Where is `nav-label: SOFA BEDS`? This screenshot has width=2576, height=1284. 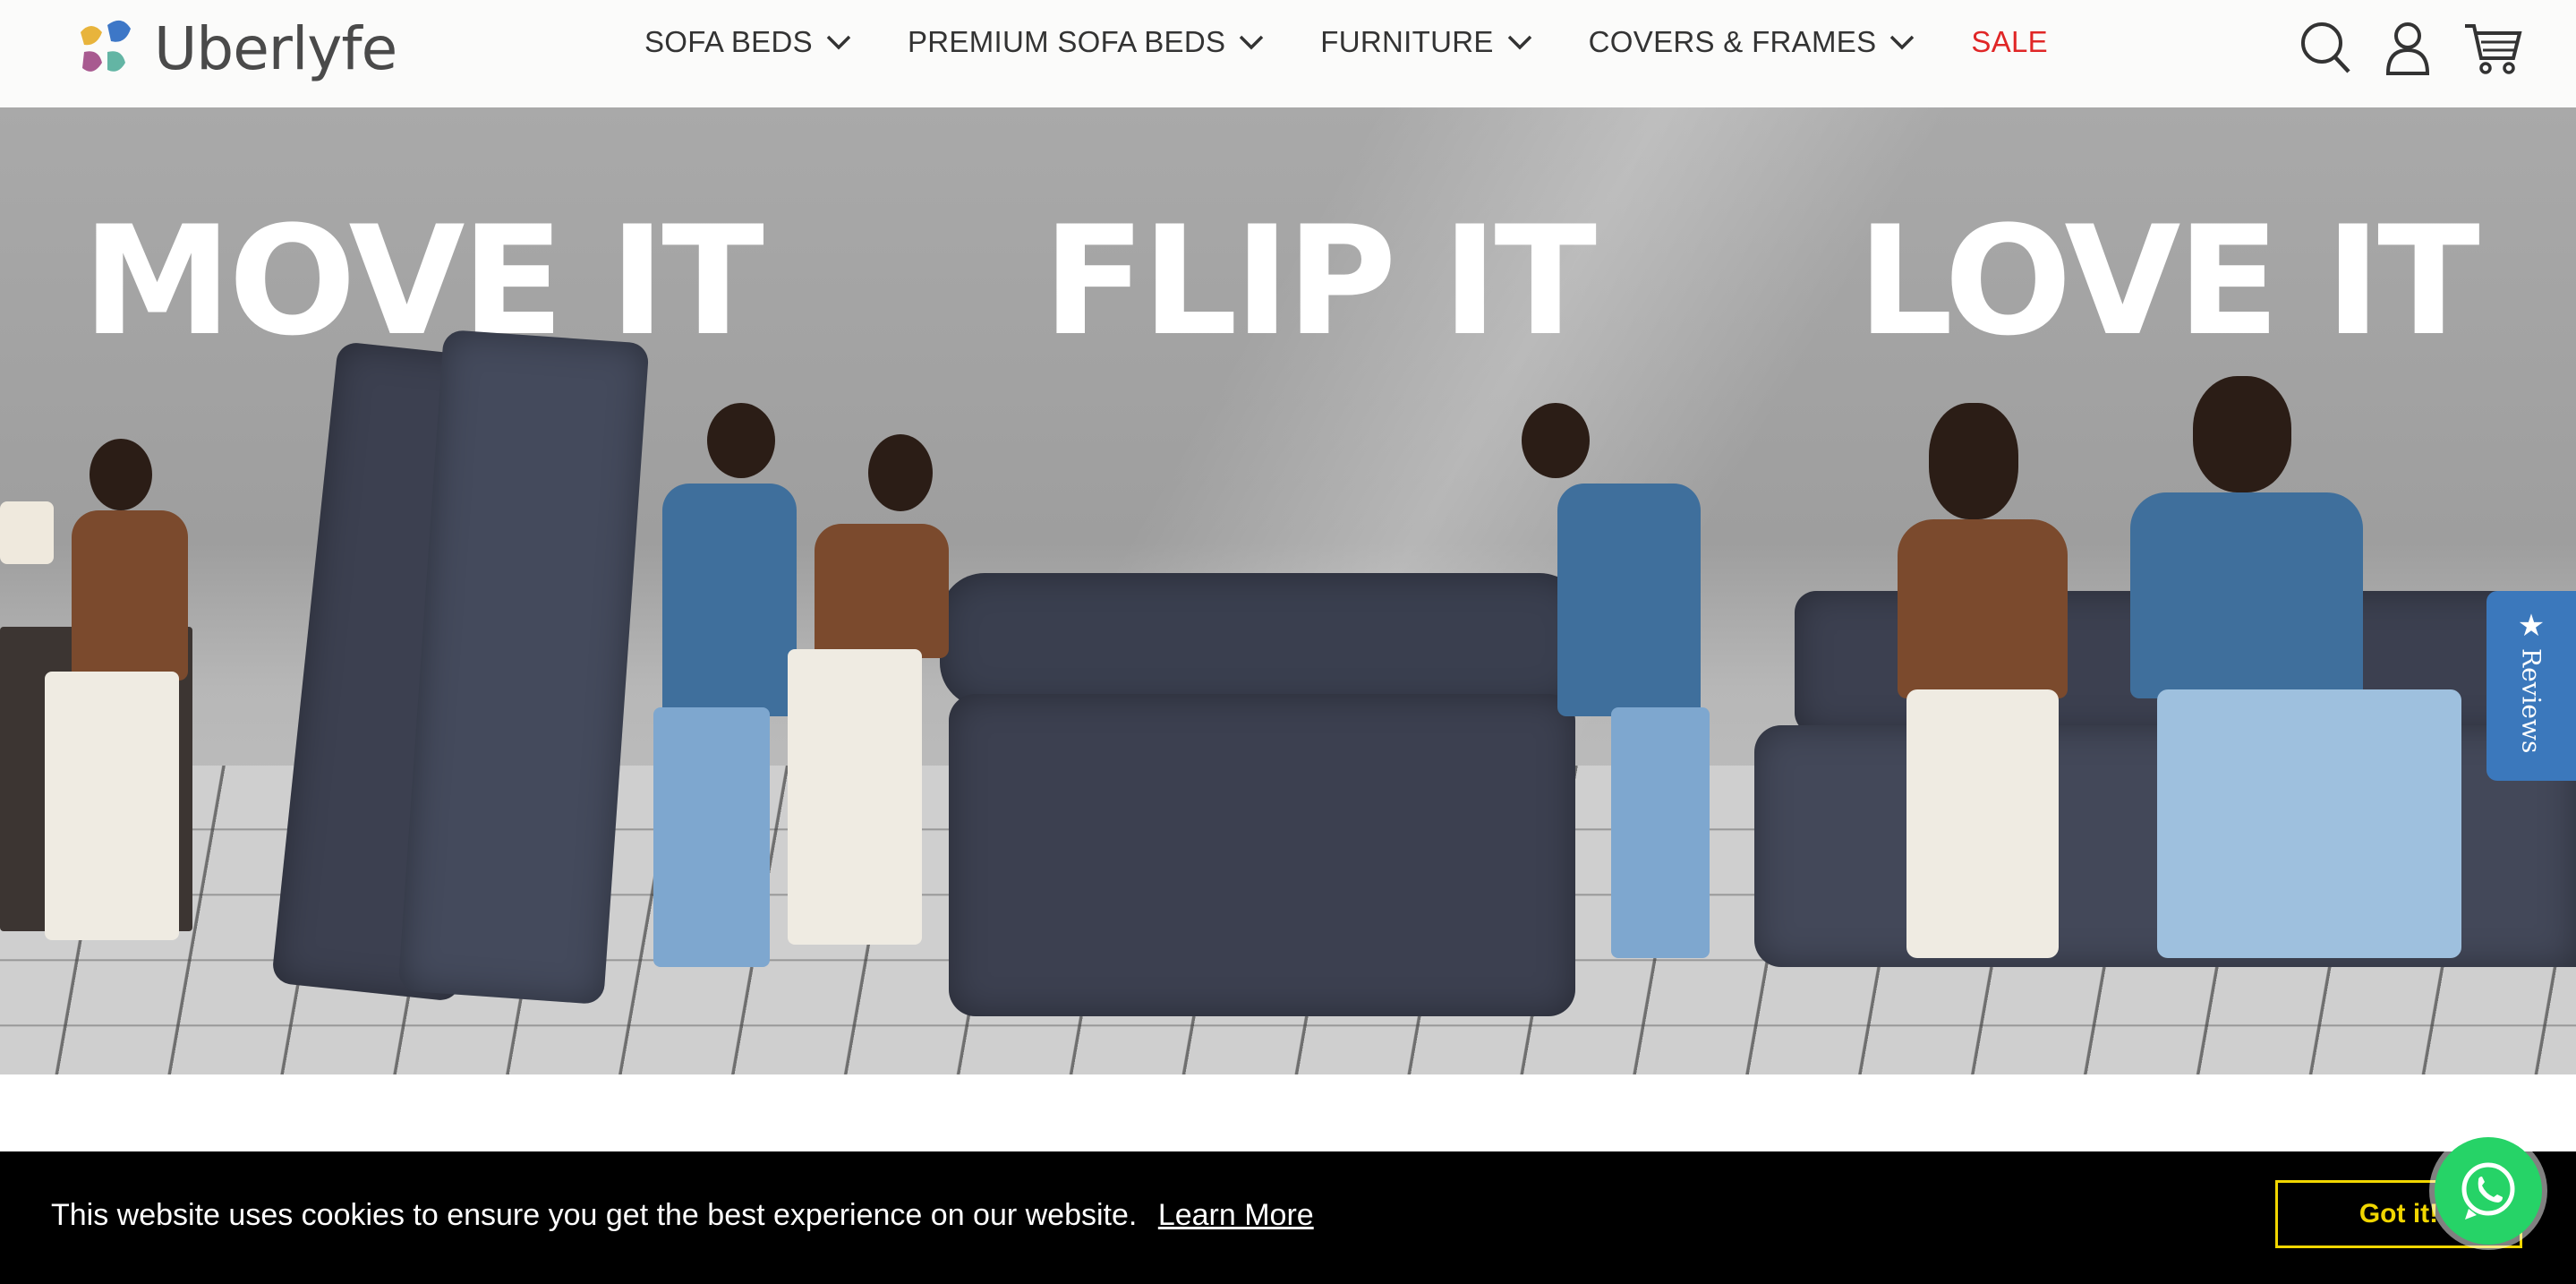 nav-label: SOFA BEDS is located at coordinates (728, 41).